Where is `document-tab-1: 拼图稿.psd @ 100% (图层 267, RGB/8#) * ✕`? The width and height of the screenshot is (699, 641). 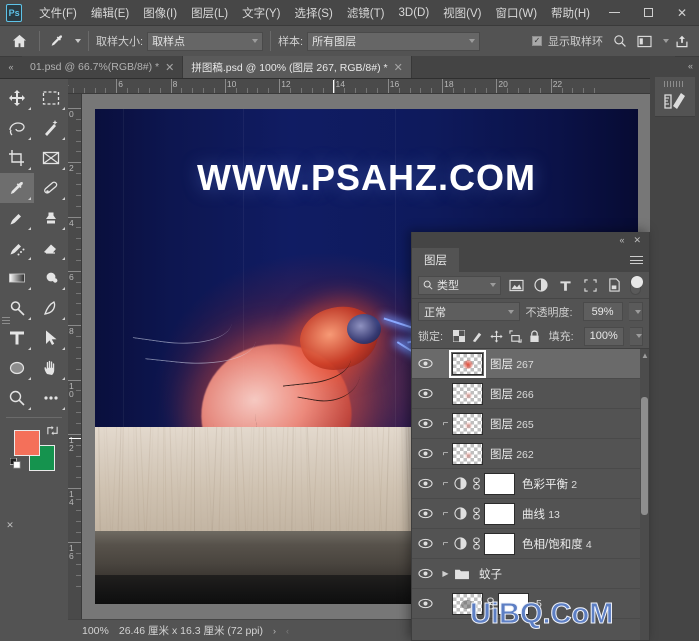
document-tab-1: 拼图稿.psd @ 100% (图层 267, RGB/8#) * ✕ is located at coordinates (297, 67).